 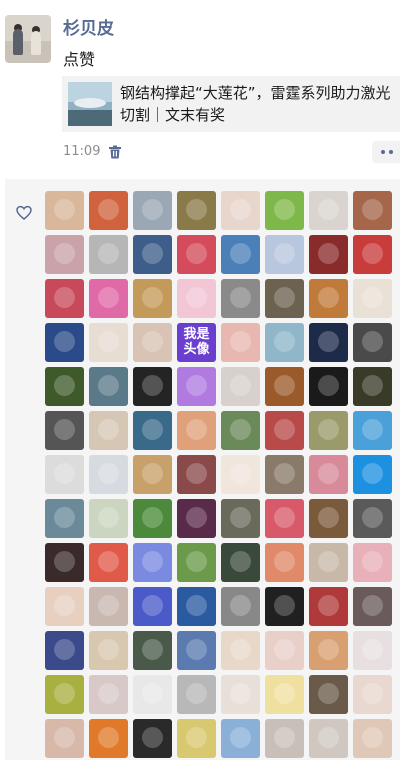 What do you see at coordinates (231, 104) in the screenshot?
I see `shared-article-card: 钢结构撑起“大莲花”，雷霆系列助力激光切割｜文末有奖` at bounding box center [231, 104].